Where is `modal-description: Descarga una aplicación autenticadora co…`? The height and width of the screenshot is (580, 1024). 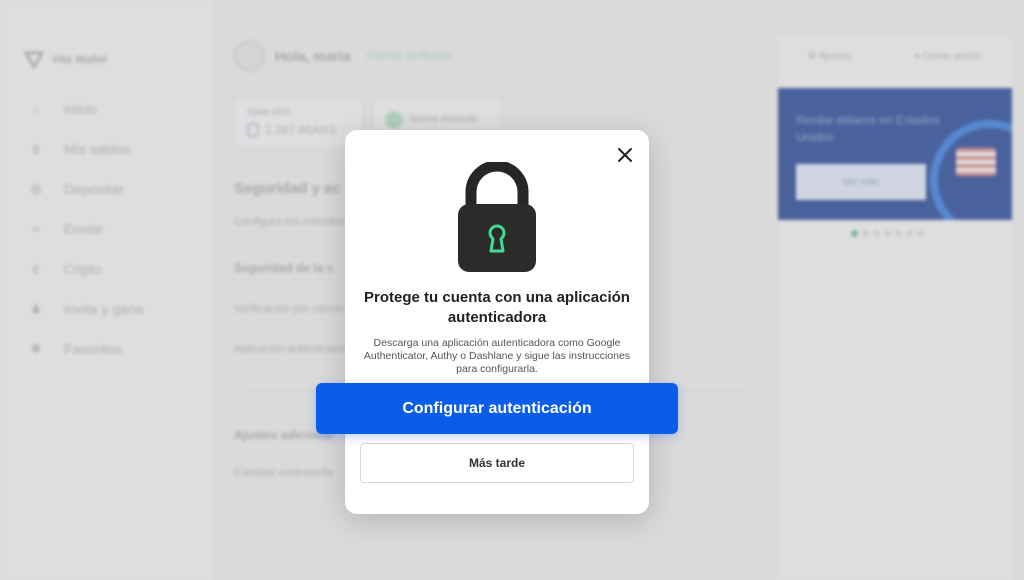
modal-description: Descarga una aplicación autenticadora co… is located at coordinates (497, 356).